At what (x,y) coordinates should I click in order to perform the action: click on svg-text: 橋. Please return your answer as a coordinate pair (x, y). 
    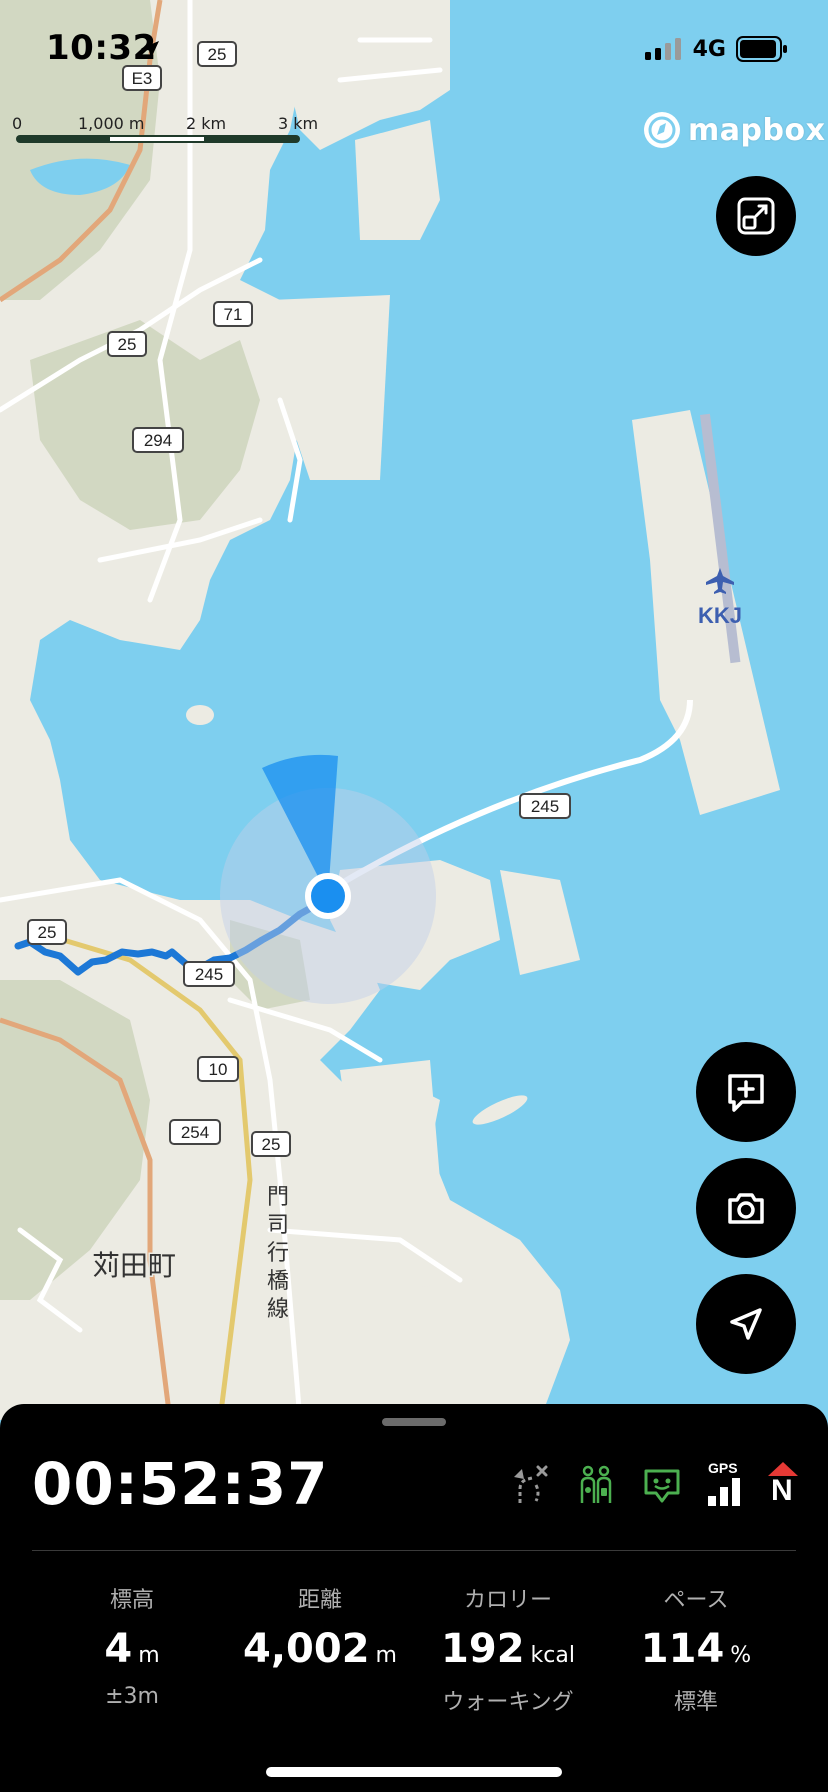
    Looking at the image, I should click on (278, 1281).